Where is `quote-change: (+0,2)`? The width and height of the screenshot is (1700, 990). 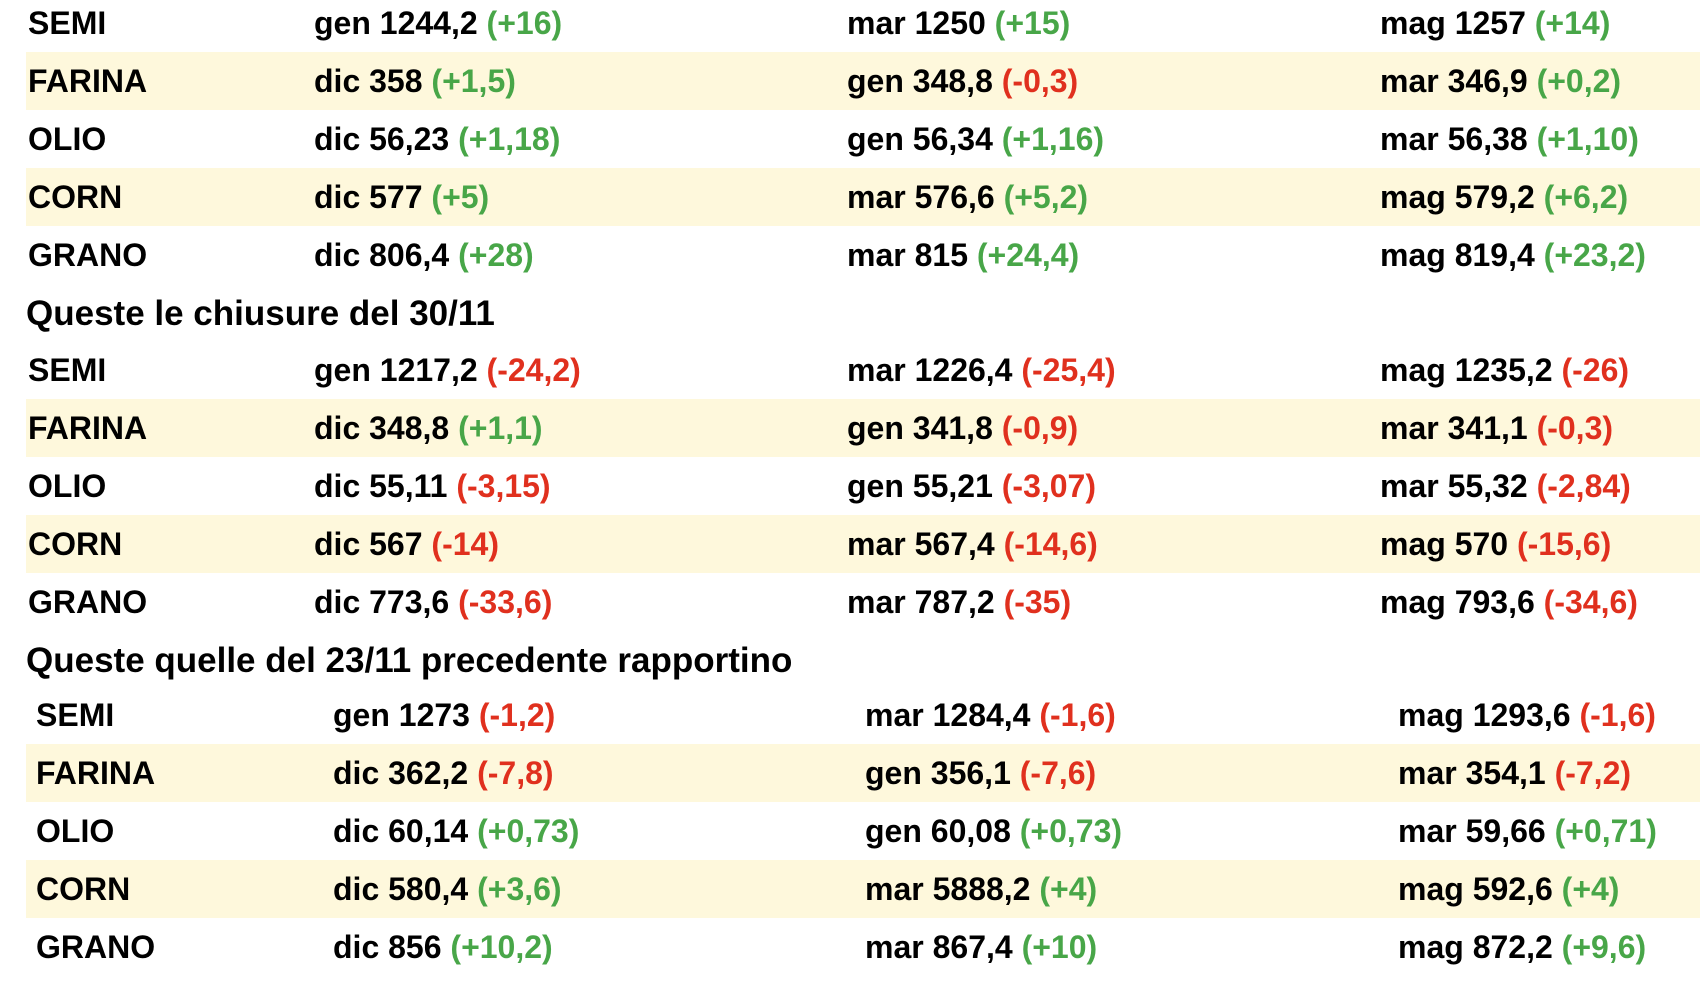 quote-change: (+0,2) is located at coordinates (1579, 81).